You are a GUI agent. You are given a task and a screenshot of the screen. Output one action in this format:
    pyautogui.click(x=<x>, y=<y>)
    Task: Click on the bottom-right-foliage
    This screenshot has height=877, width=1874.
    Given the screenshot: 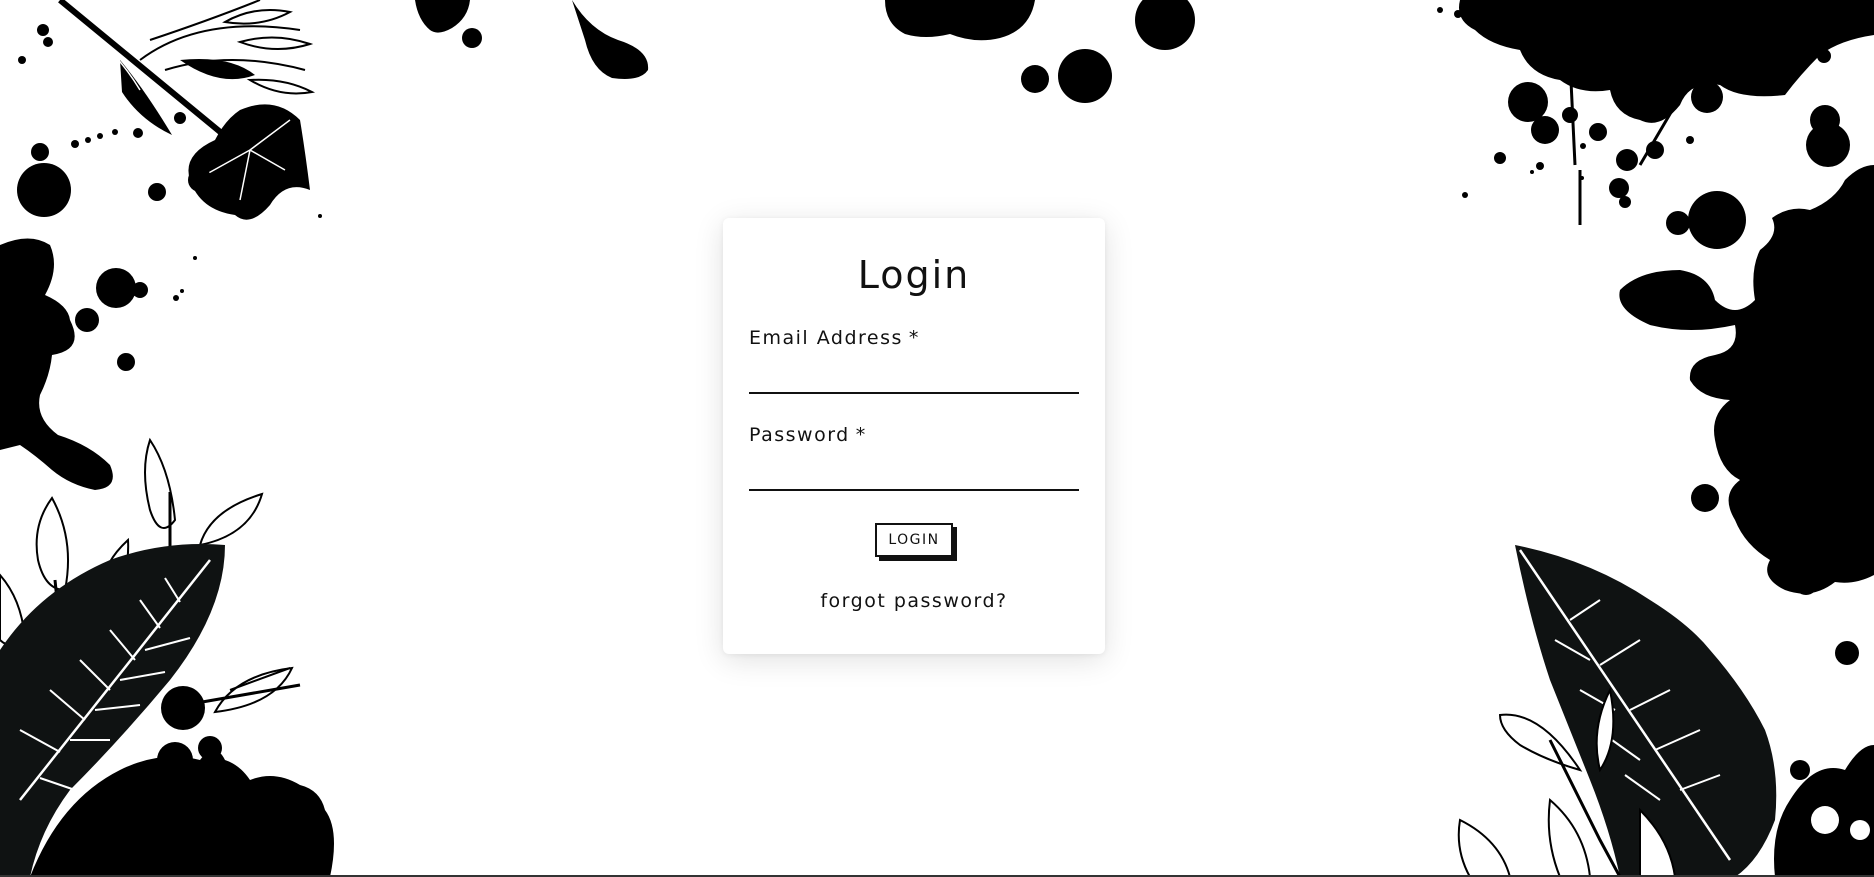 What is the action you would take?
    pyautogui.click(x=1665, y=711)
    